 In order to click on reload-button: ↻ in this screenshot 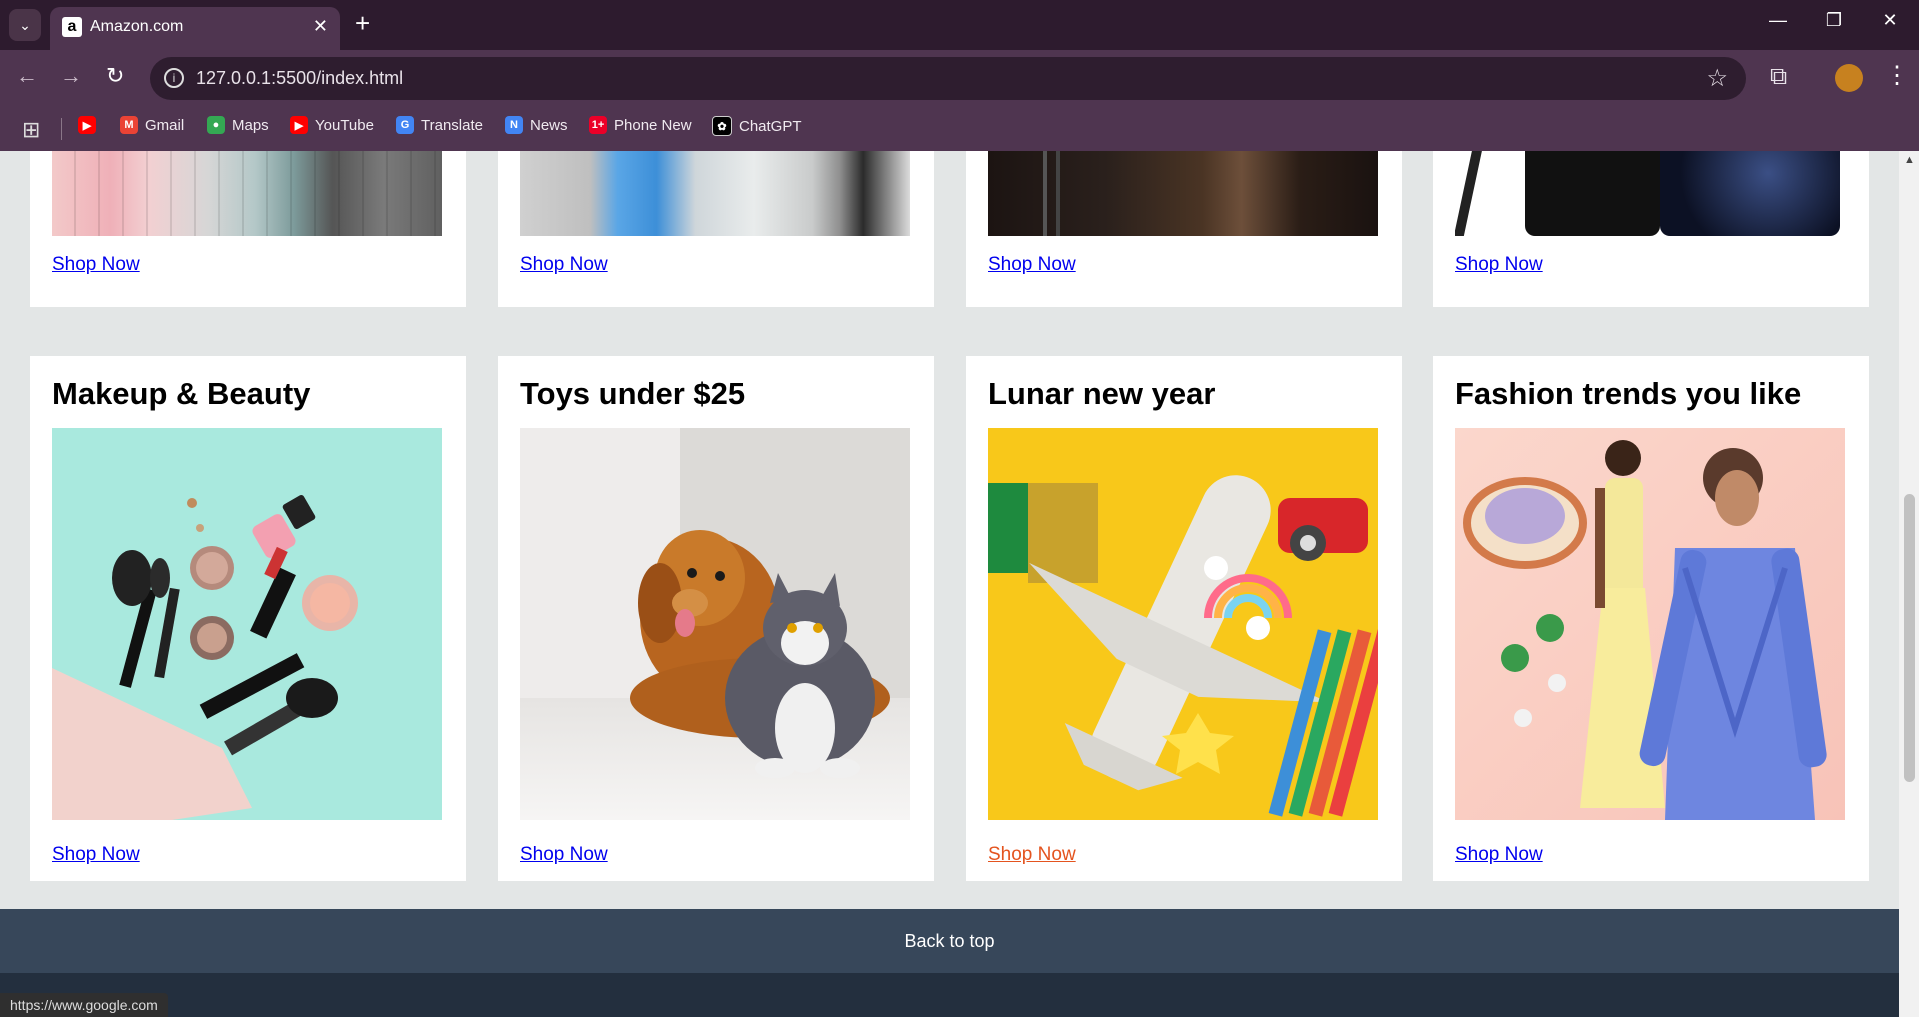, I will do `click(115, 76)`.